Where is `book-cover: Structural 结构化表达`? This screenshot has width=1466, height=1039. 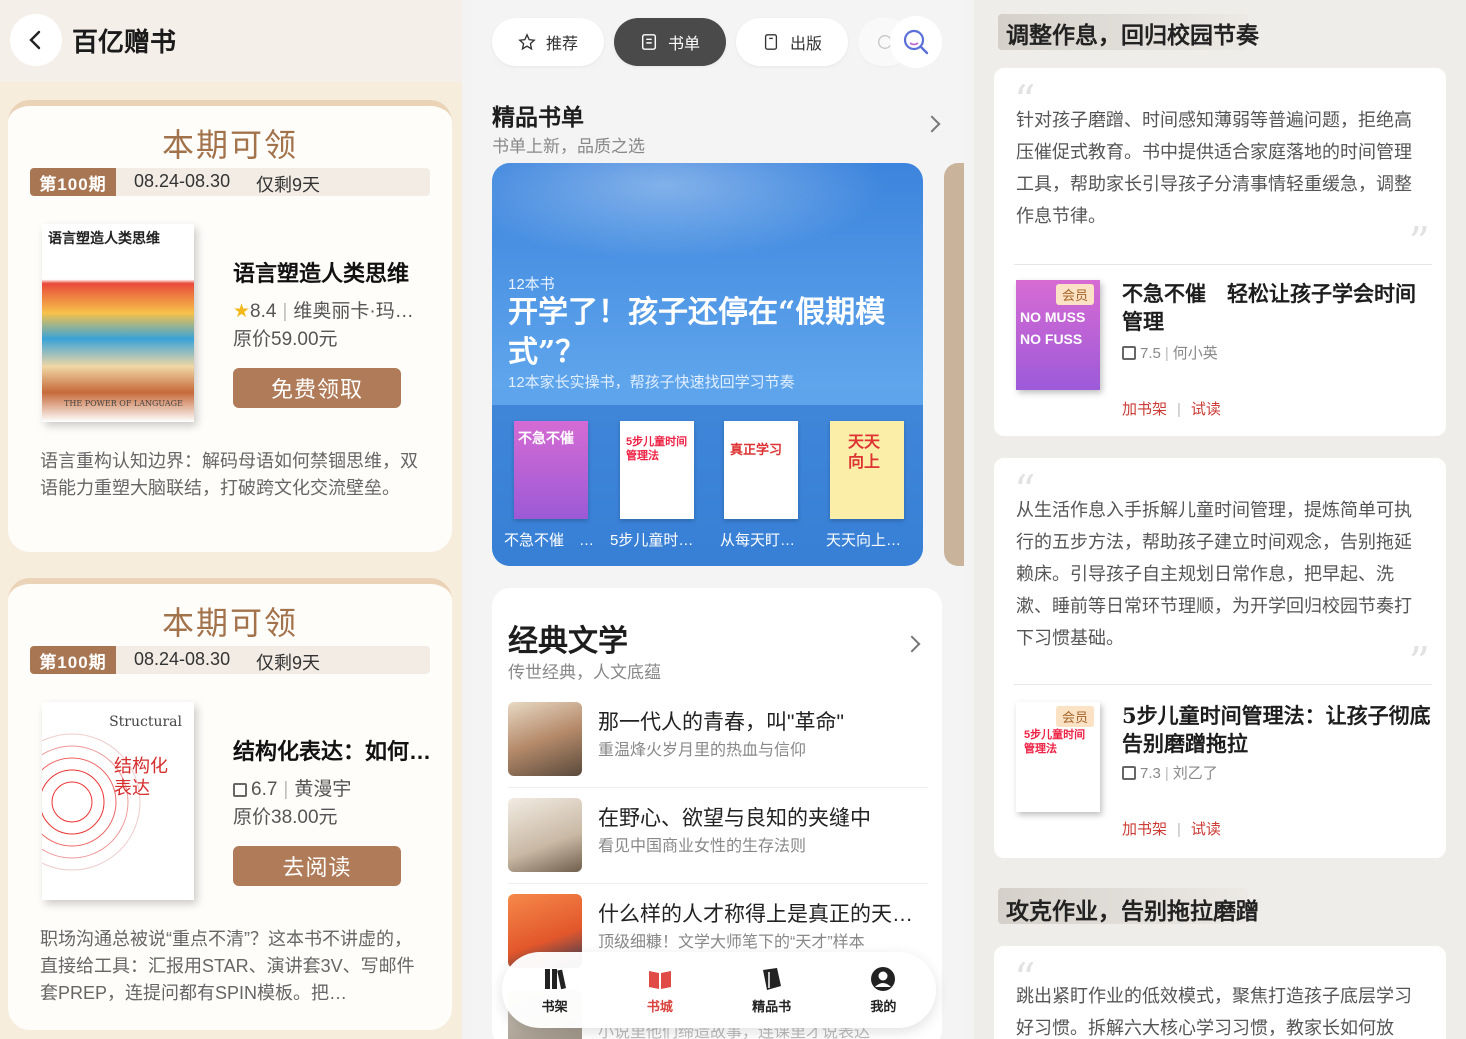
book-cover: Structural 结构化表达 is located at coordinates (118, 801).